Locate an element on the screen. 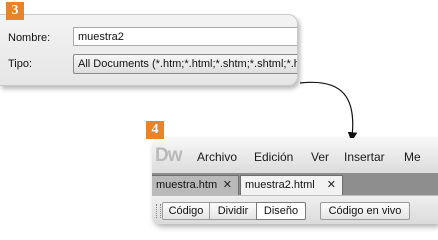 The width and height of the screenshot is (438, 240). menu-ver: Ver is located at coordinates (320, 157).